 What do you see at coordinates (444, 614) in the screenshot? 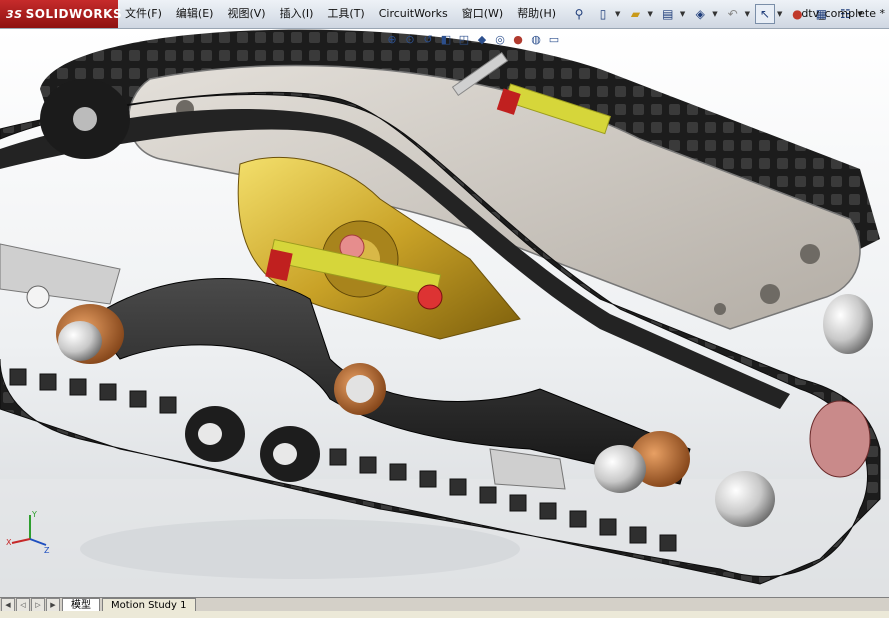
I see `status-bar` at bounding box center [444, 614].